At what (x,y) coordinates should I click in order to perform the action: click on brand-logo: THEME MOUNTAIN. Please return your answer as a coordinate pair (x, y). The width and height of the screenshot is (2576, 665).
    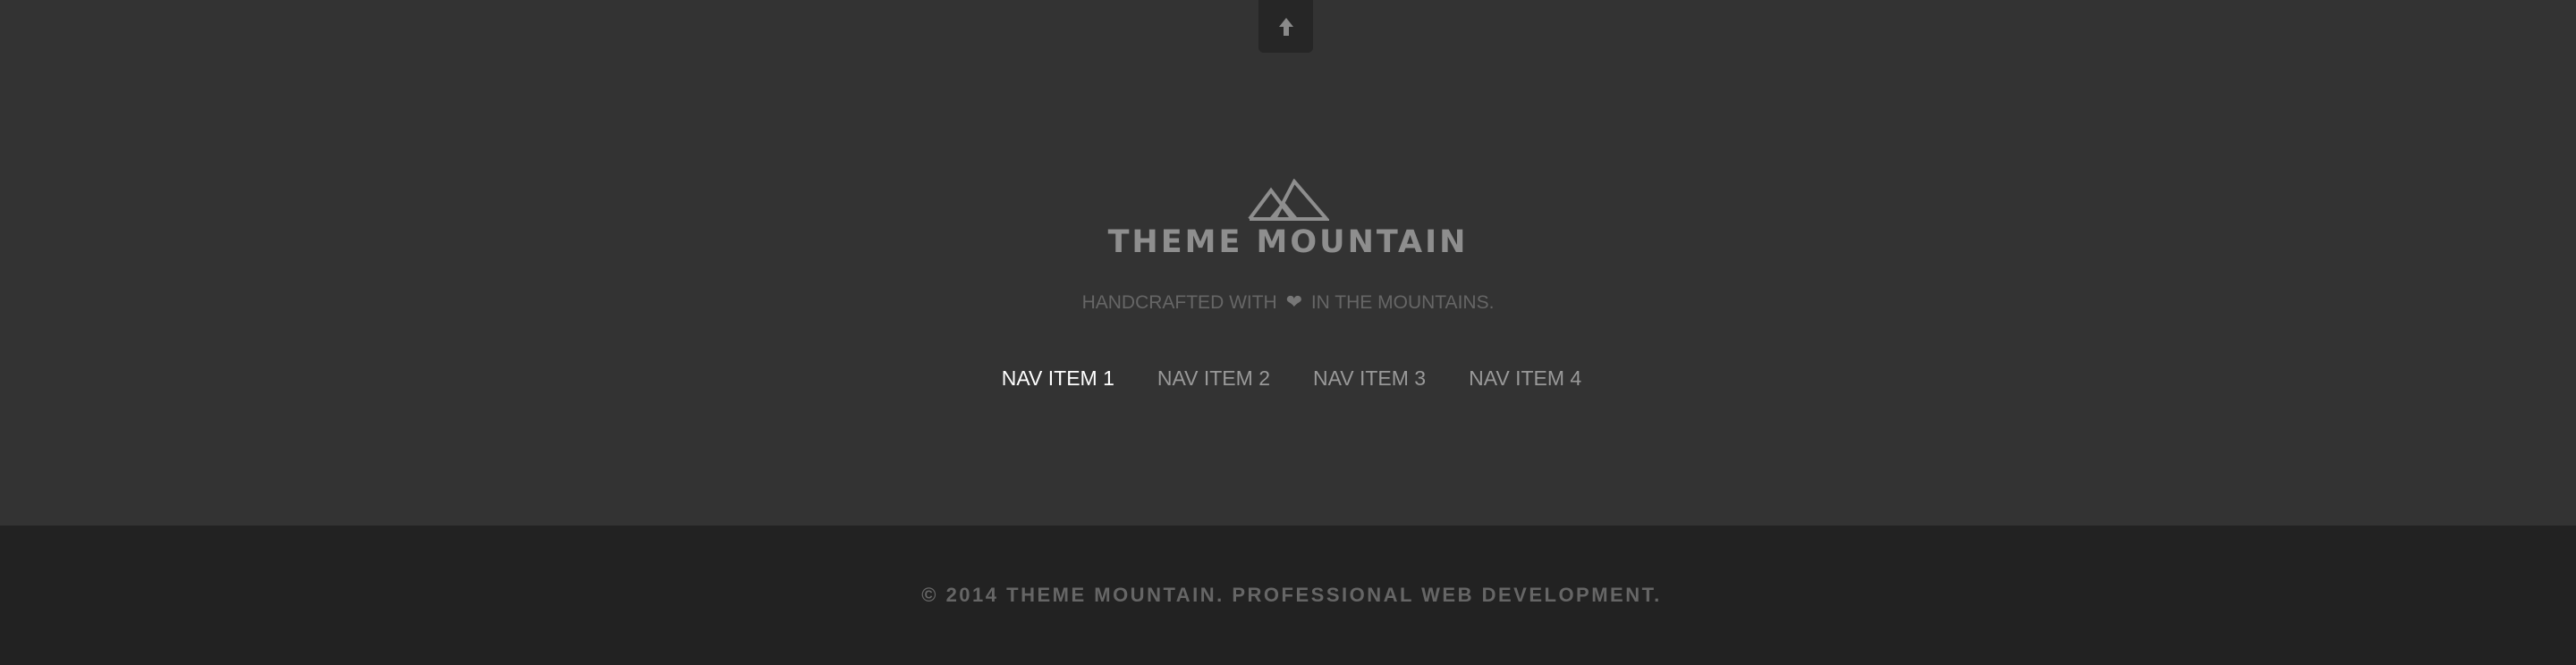
    Looking at the image, I should click on (1288, 218).